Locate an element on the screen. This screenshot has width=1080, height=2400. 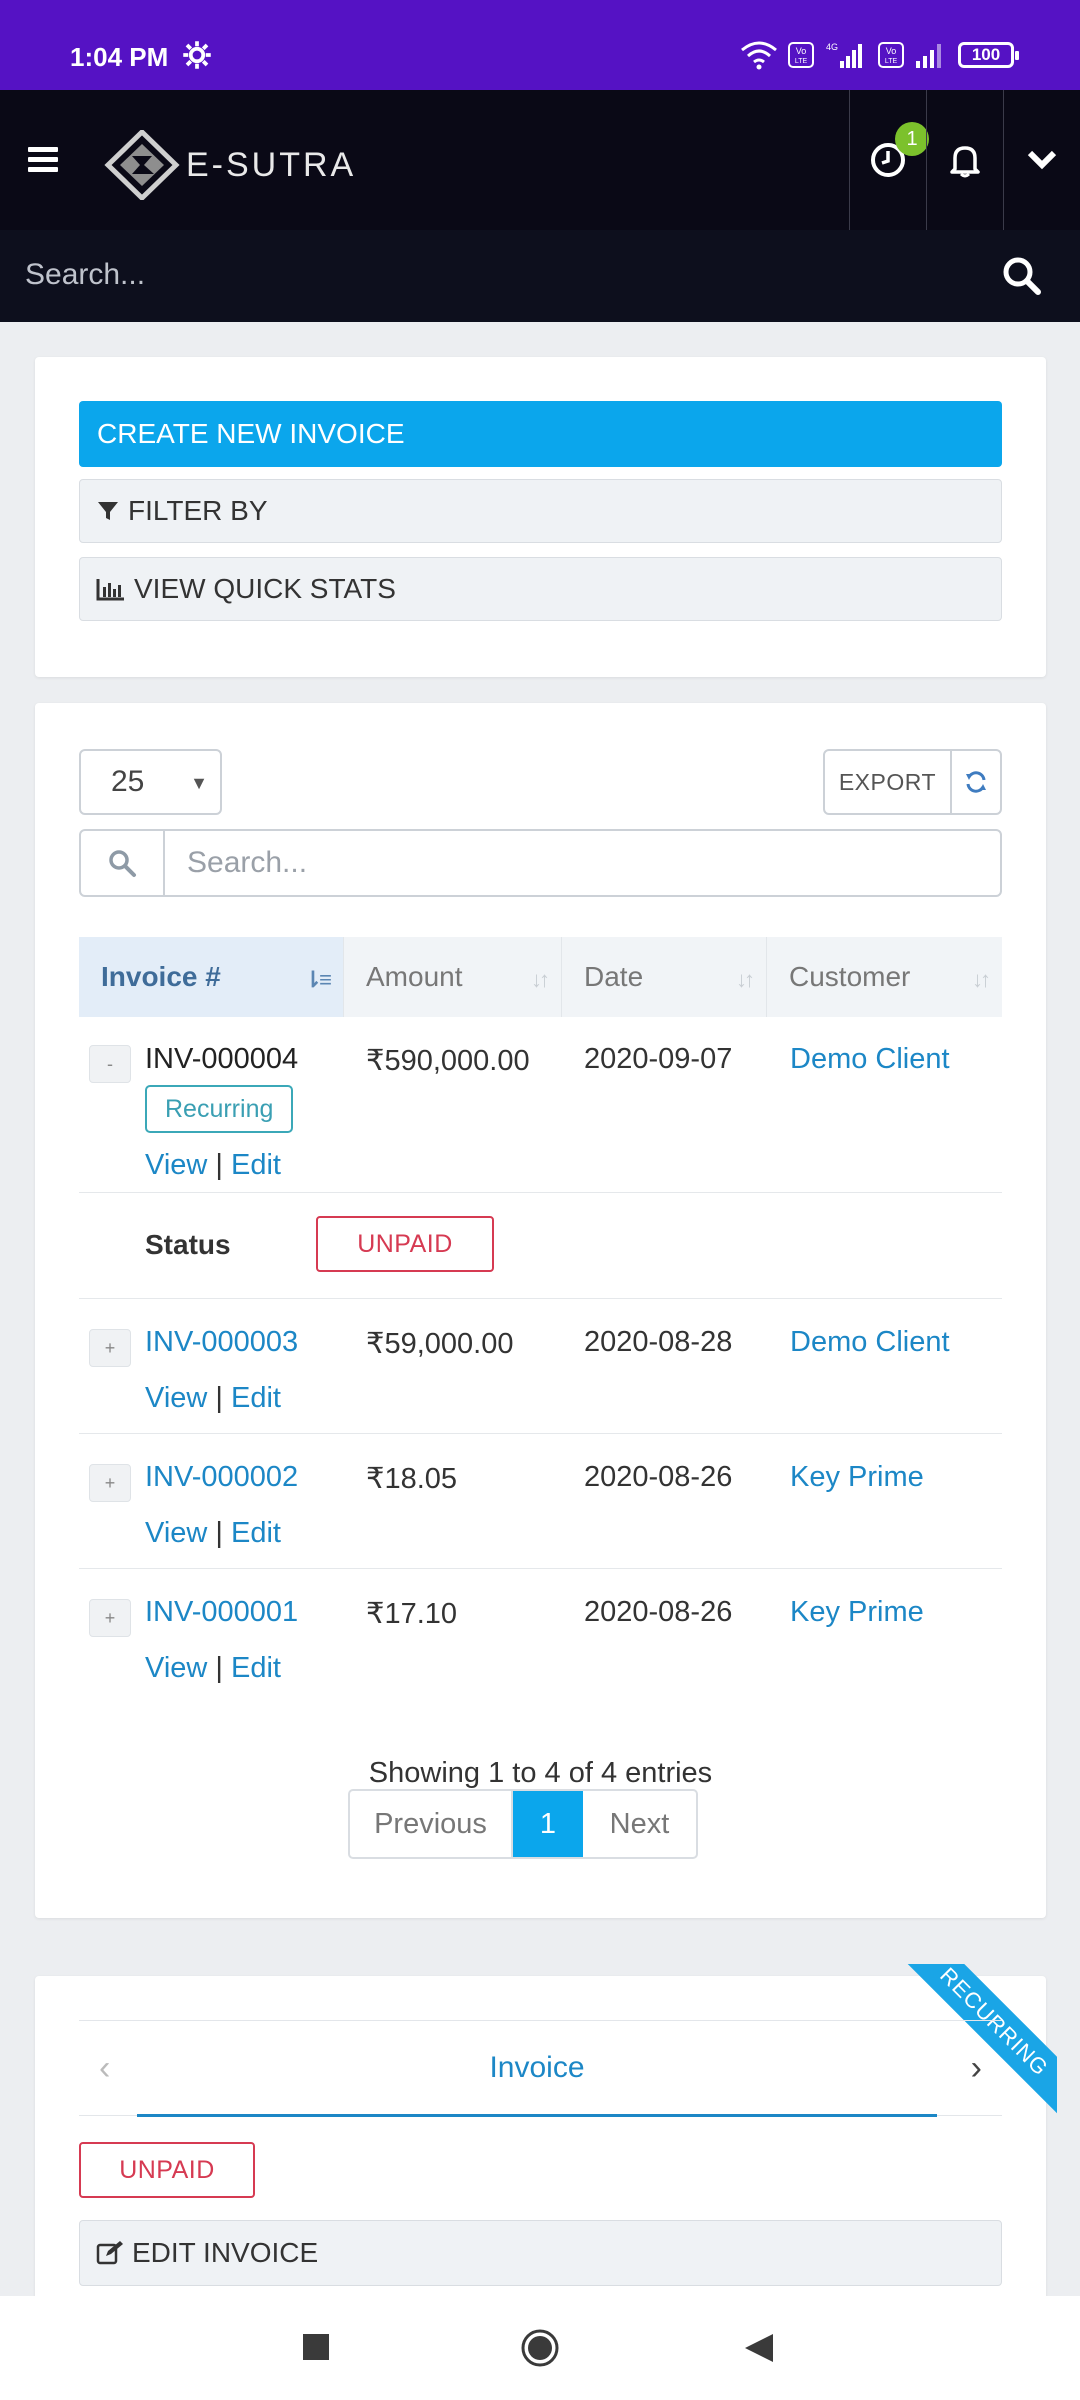
recurring-badge: Recurring is located at coordinates (219, 1109).